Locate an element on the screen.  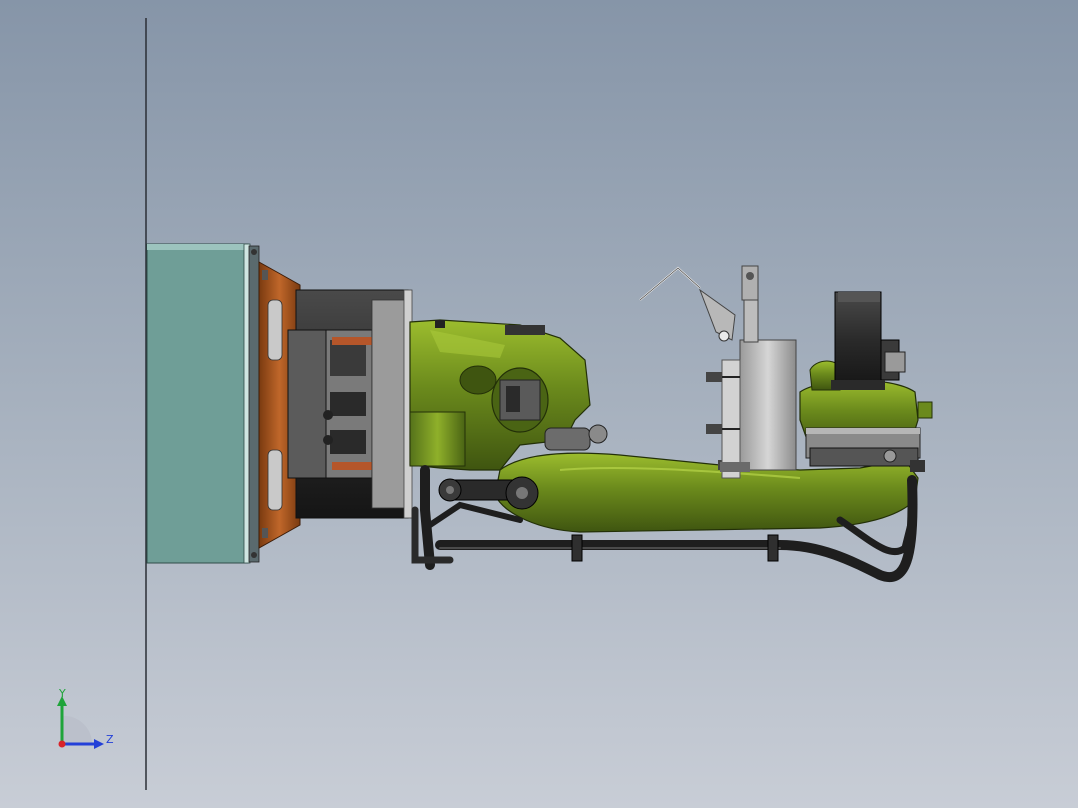
base-drum-housing is located at coordinates (350, 404).